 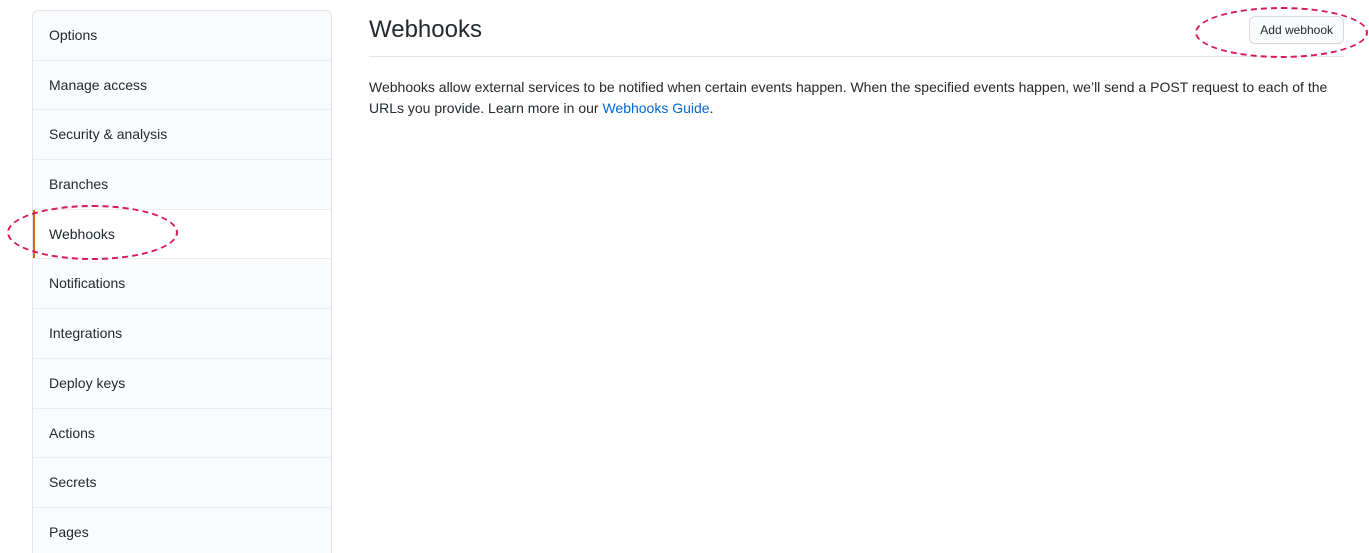 I want to click on sidebar-item-webhooks: Webhooks, so click(x=182, y=234).